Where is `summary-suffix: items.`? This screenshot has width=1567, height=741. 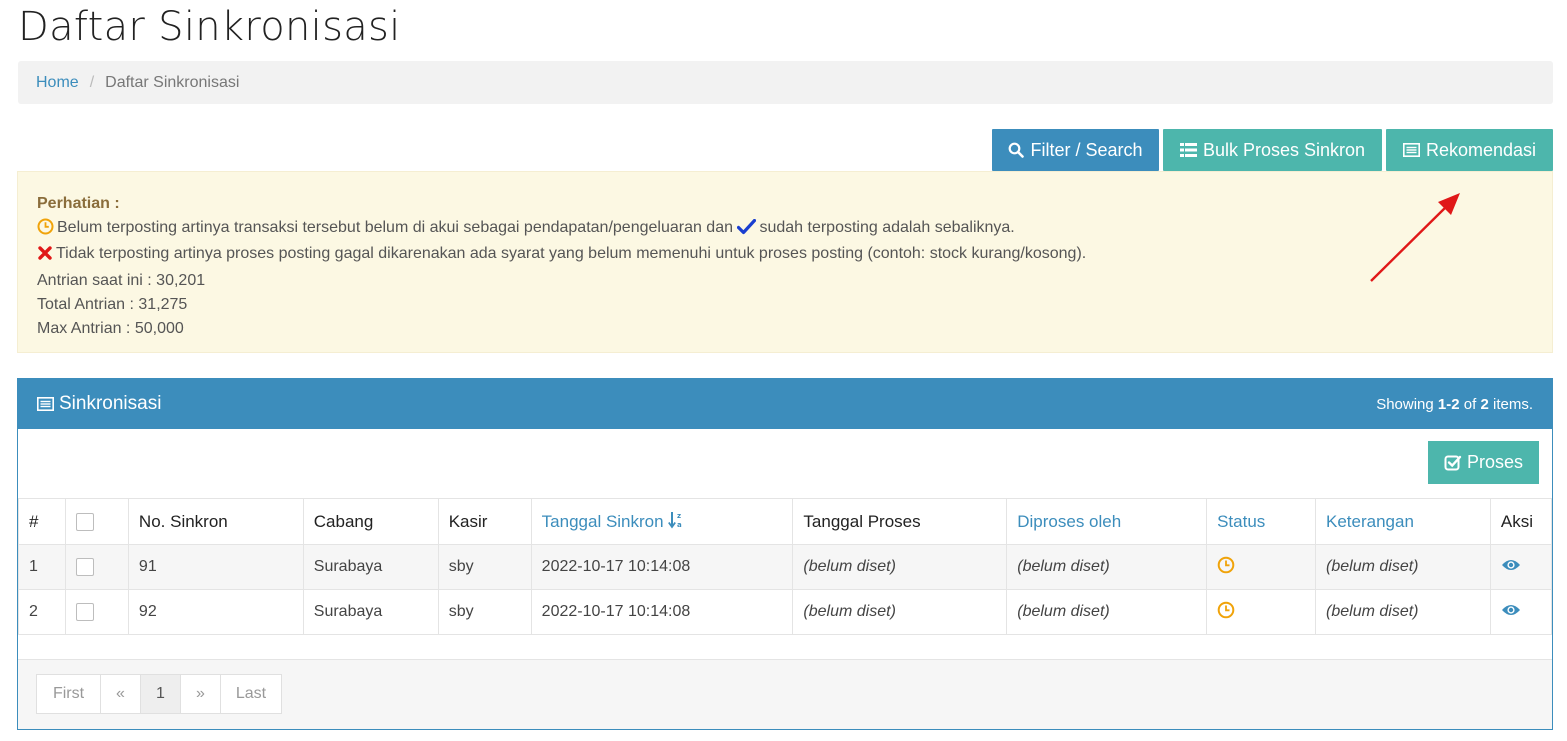
summary-suffix: items. is located at coordinates (1510, 404).